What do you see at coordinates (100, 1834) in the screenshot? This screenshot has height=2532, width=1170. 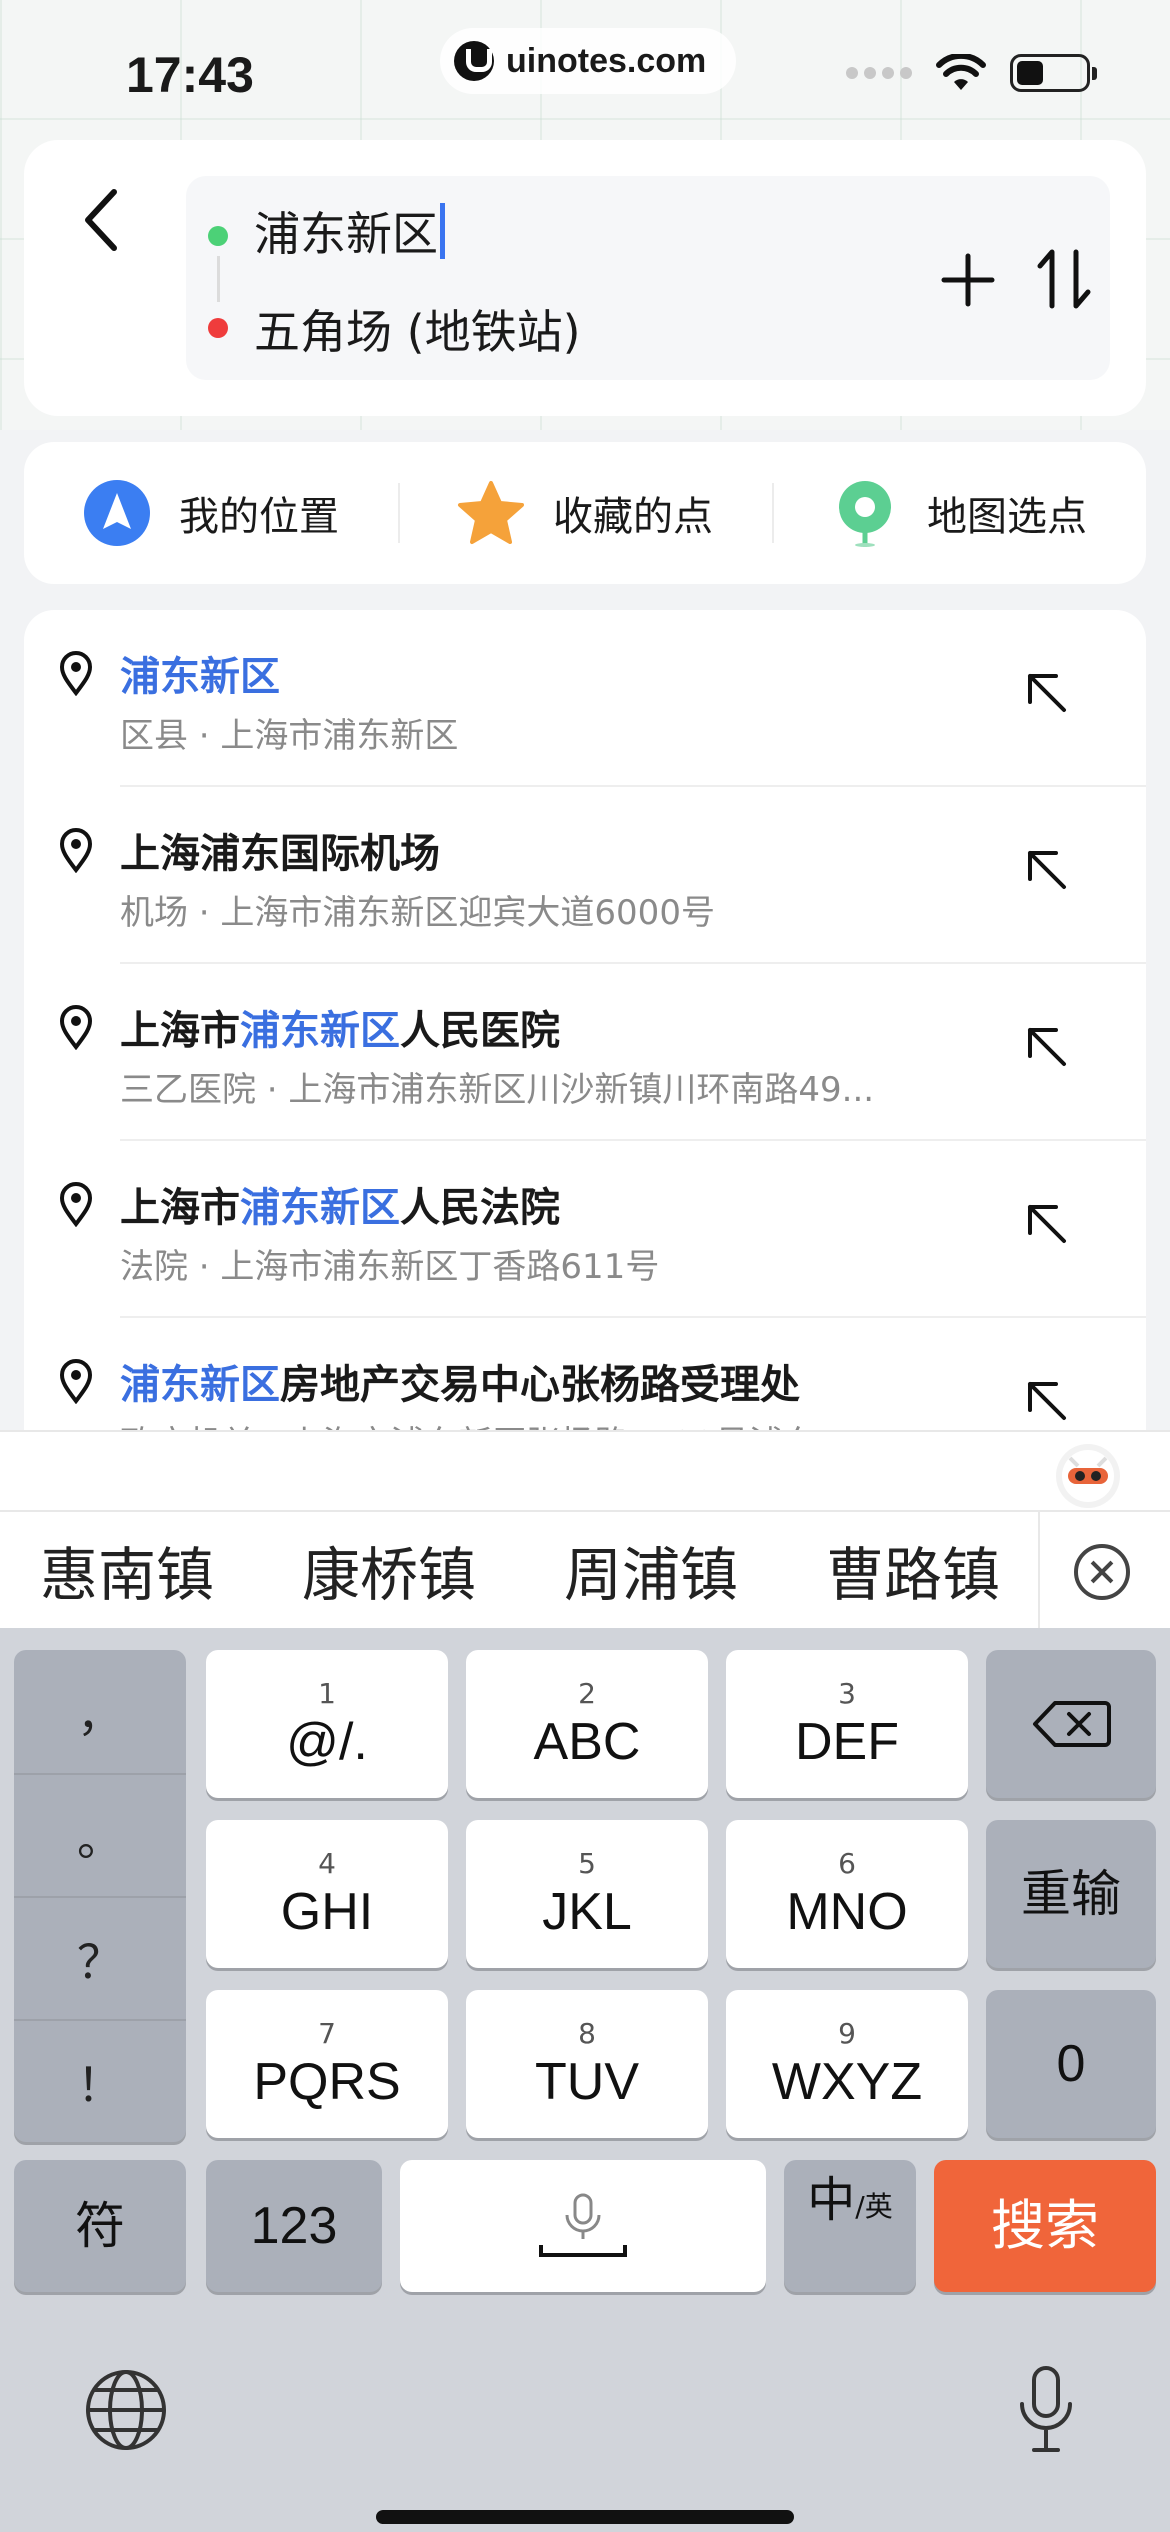 I see `punct-key: 。` at bounding box center [100, 1834].